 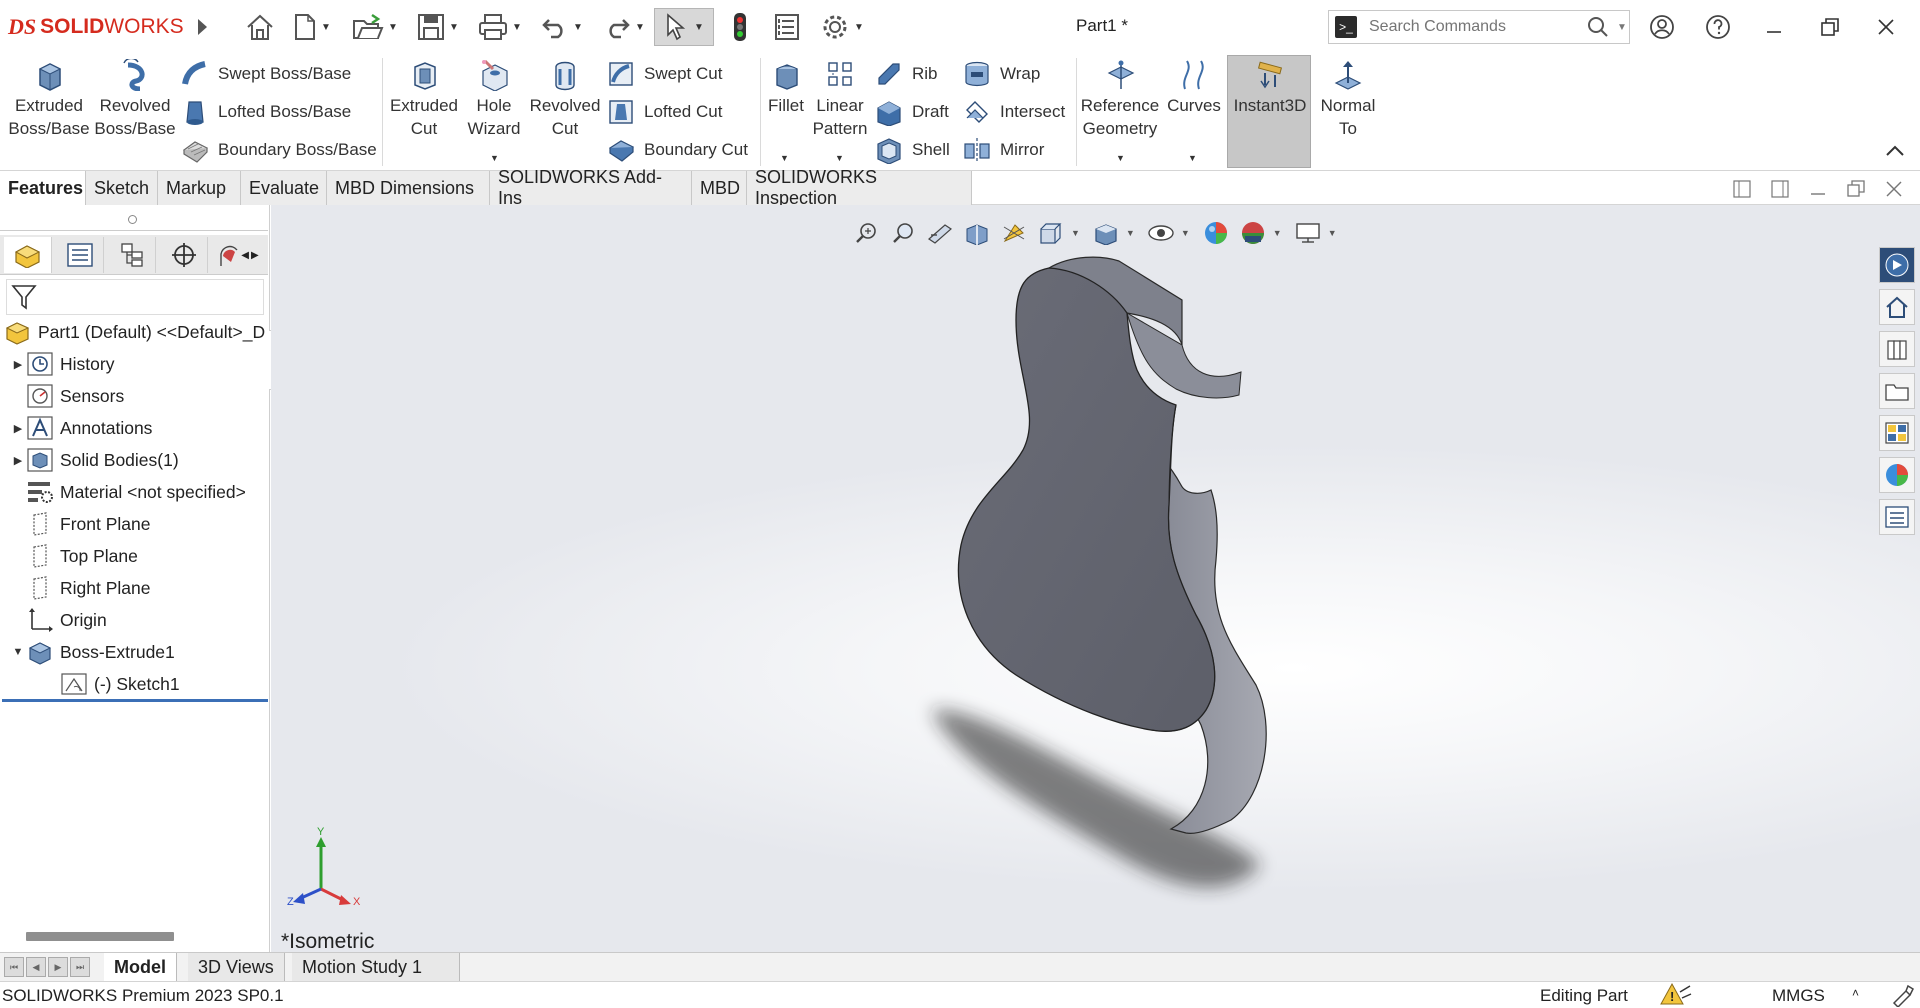 I want to click on expand-menu-arrow-icon, so click(x=202, y=27).